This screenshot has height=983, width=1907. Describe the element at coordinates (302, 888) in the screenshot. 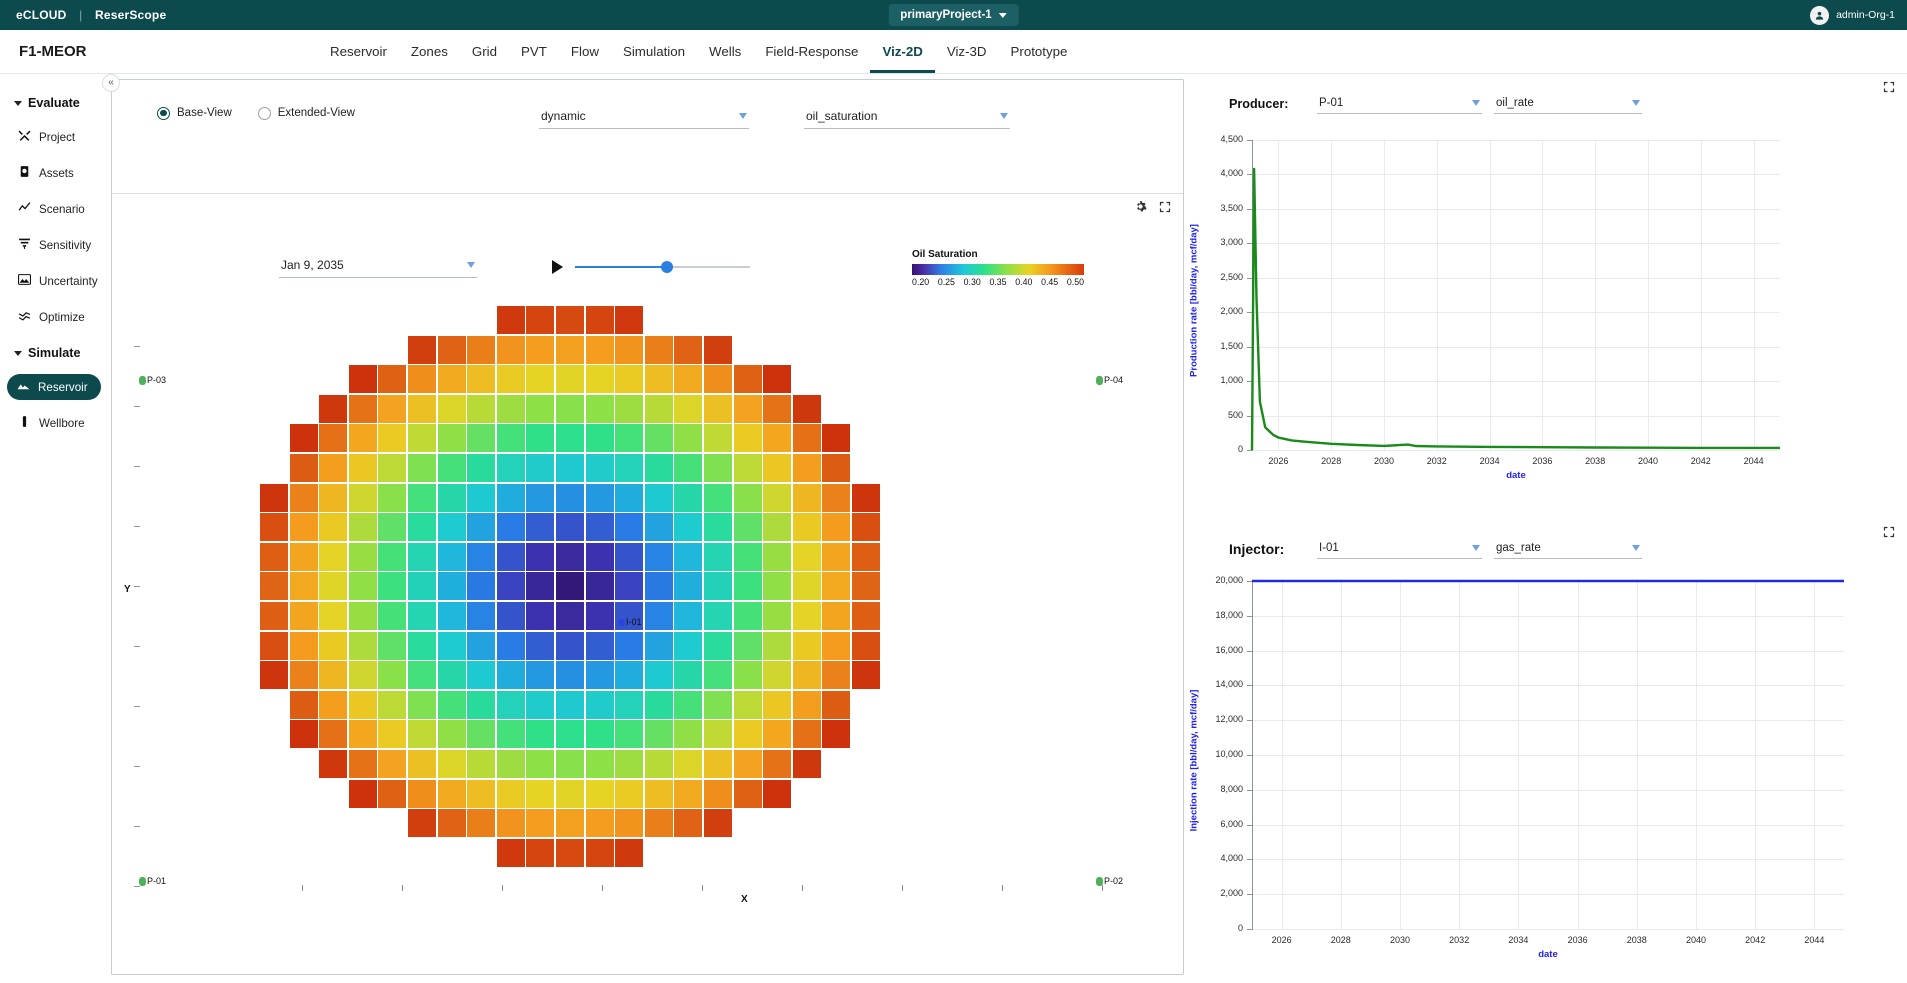

I see `axis-tick` at that location.